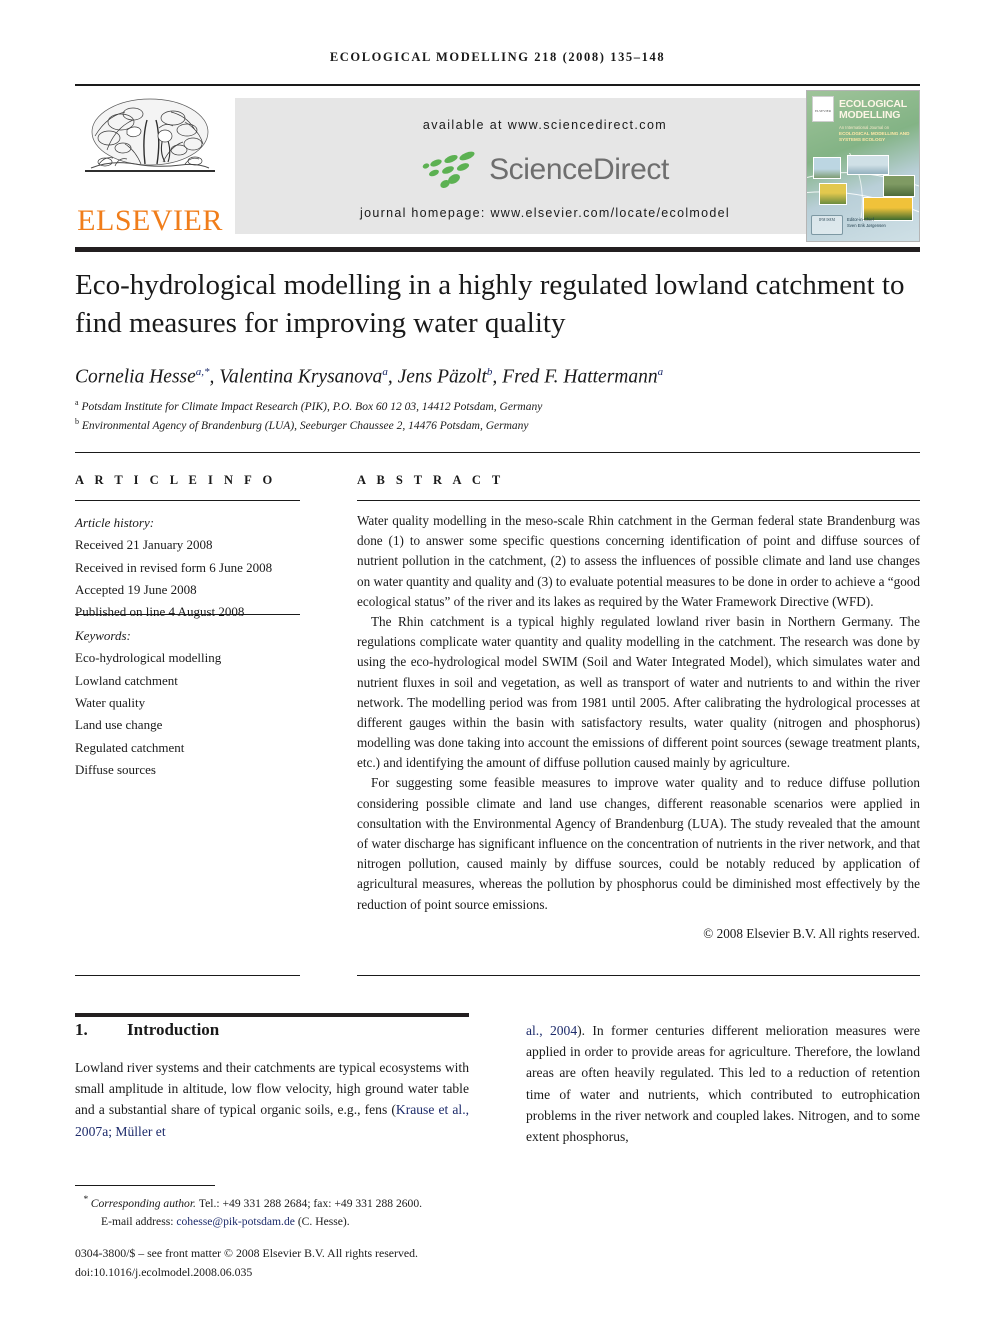 The height and width of the screenshot is (1323, 992). Describe the element at coordinates (115, 522) in the screenshot. I see `history-label: Article history:` at that location.